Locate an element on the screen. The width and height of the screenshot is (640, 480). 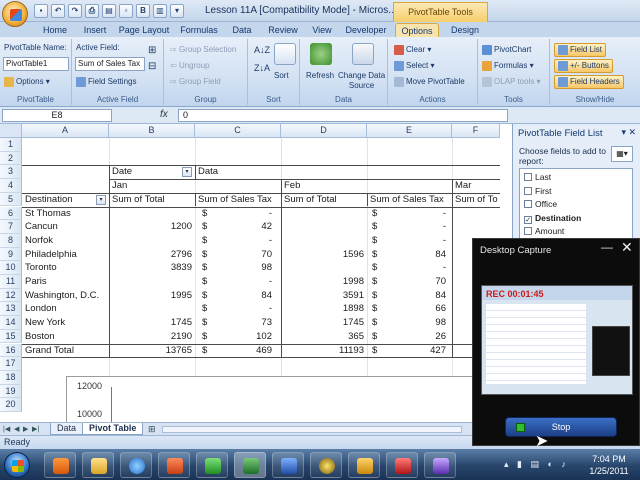
row-header: 18 is located at coordinates (11, 377).